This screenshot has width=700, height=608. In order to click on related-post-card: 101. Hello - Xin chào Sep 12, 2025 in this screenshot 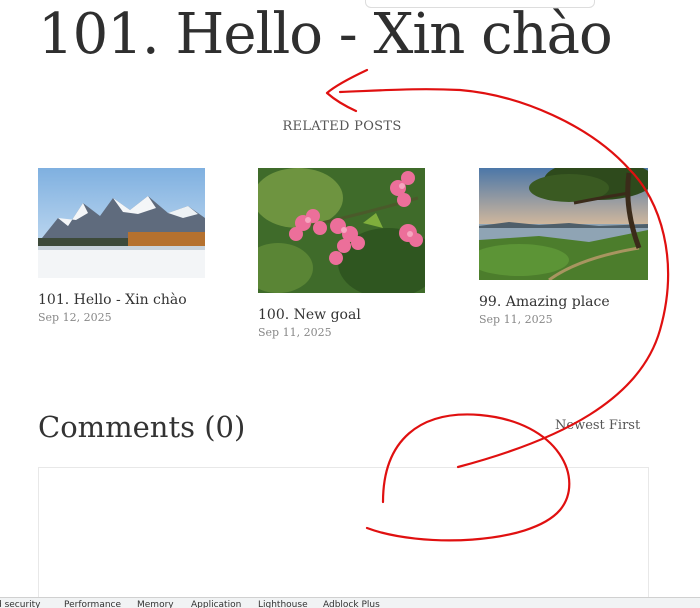, I will do `click(121, 246)`.